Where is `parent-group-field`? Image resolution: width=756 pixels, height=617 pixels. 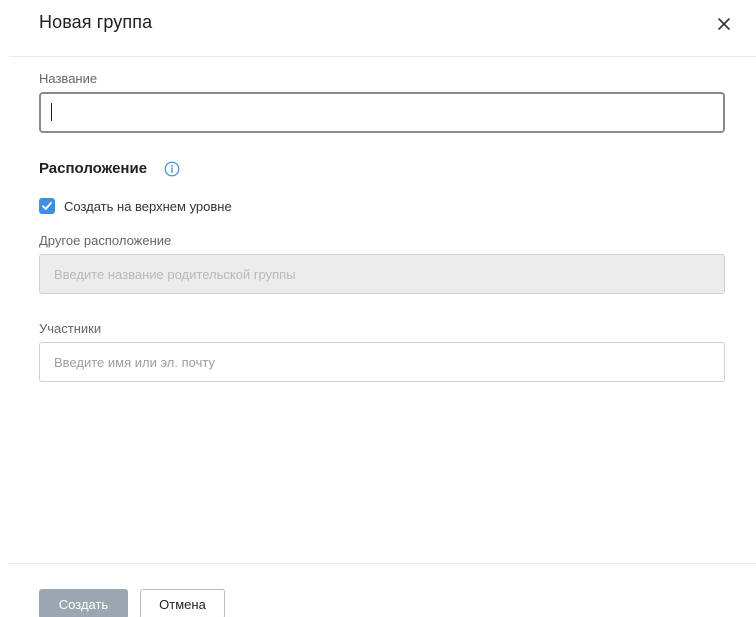
parent-group-field is located at coordinates (382, 274).